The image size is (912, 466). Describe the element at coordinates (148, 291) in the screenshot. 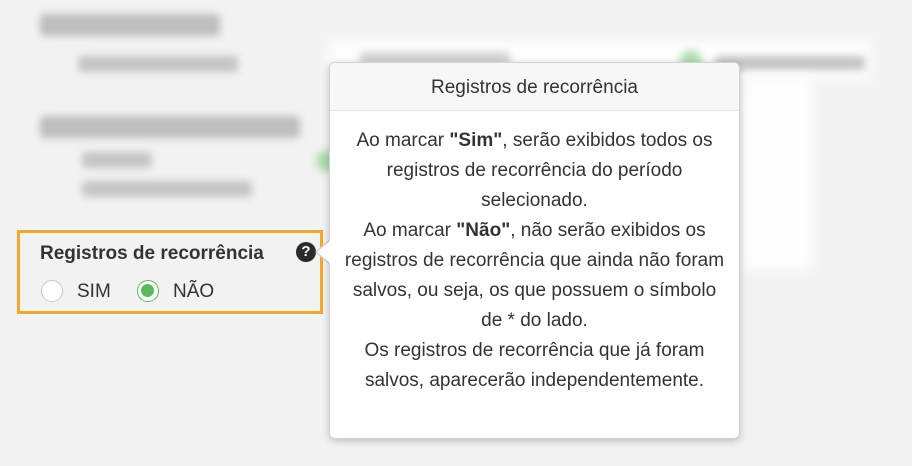

I see `radio-nao` at that location.